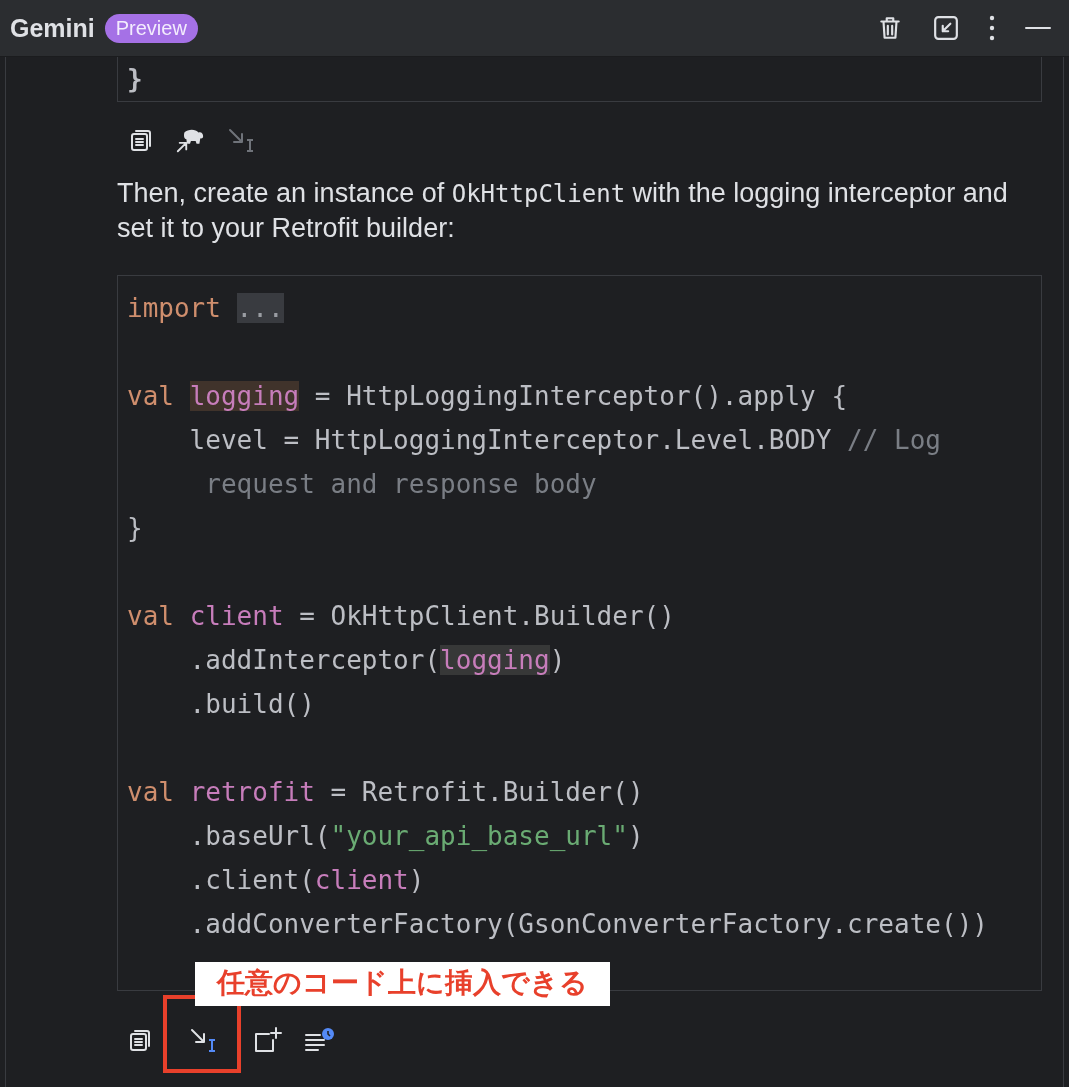  Describe the element at coordinates (946, 28) in the screenshot. I see `collapse-icon` at that location.